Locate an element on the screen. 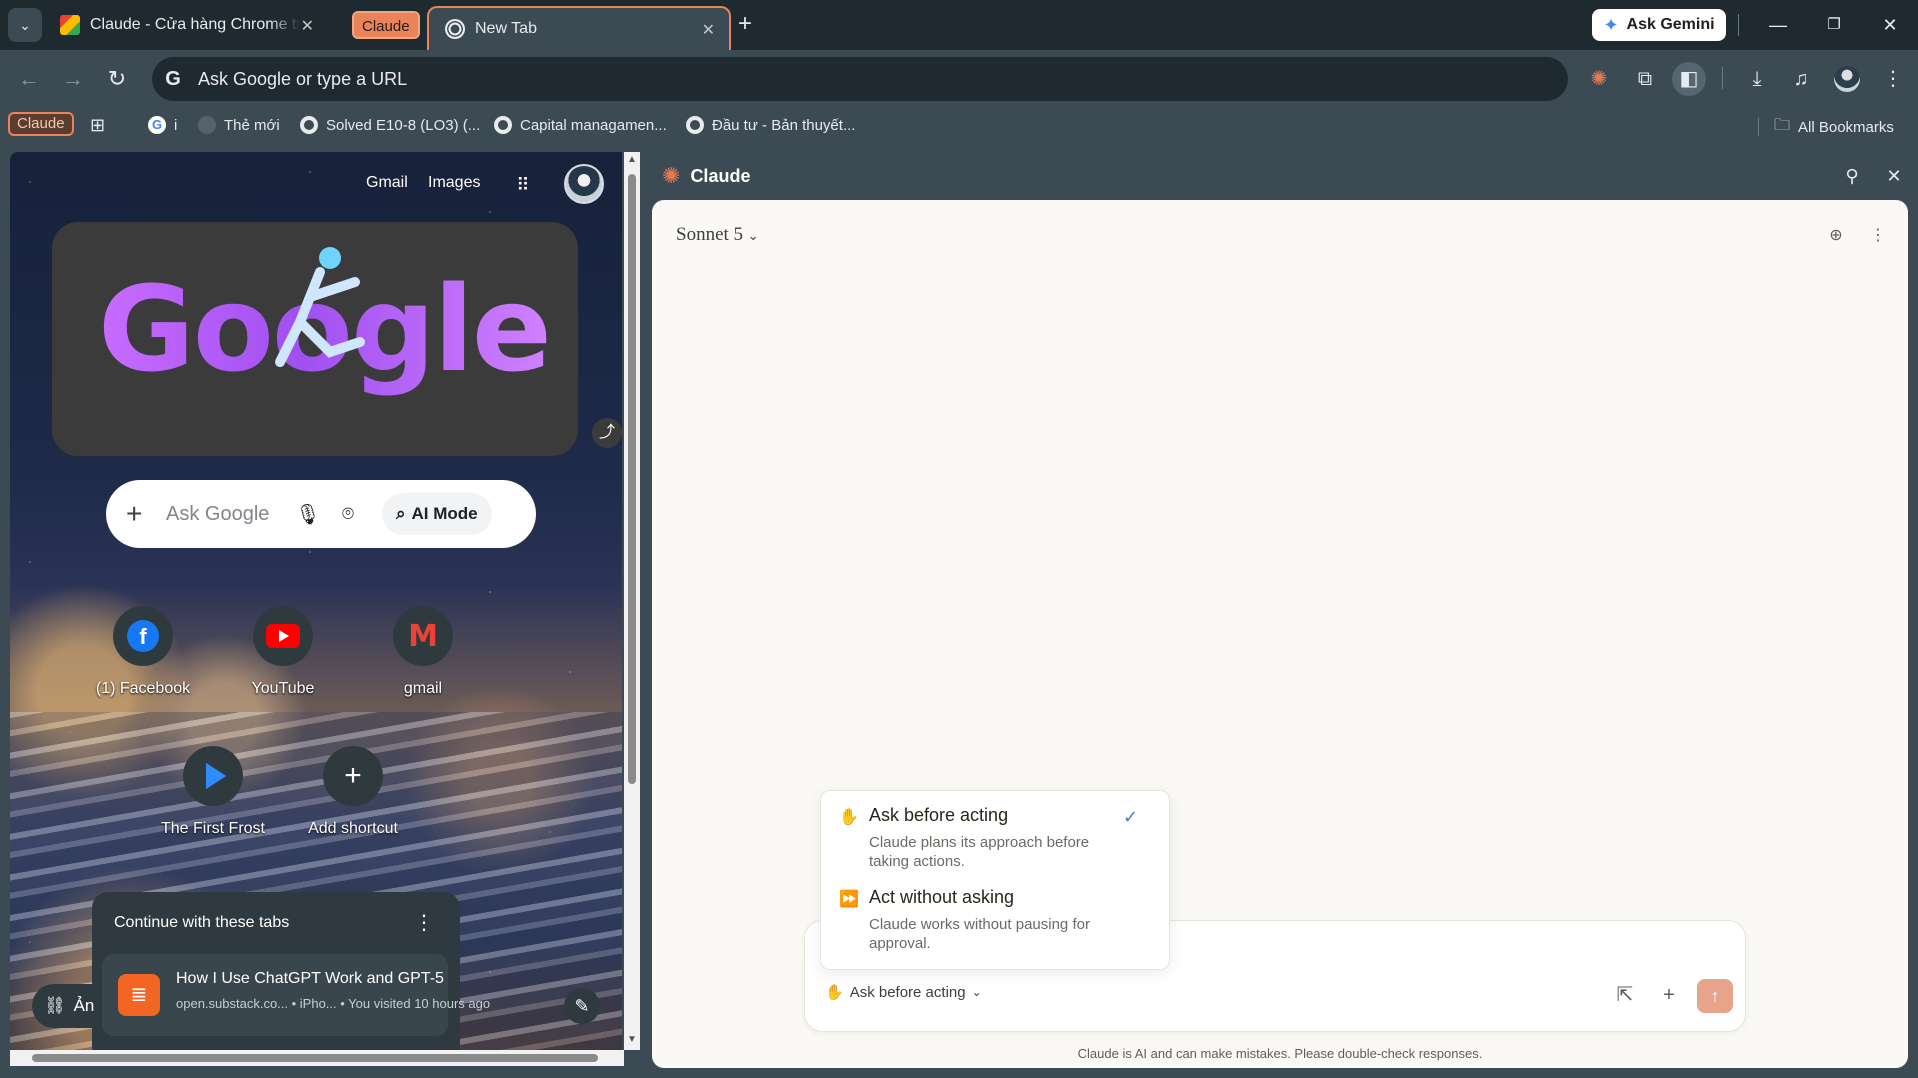 The width and height of the screenshot is (1918, 1078). bookmark-favicon-icon is located at coordinates (207, 125).